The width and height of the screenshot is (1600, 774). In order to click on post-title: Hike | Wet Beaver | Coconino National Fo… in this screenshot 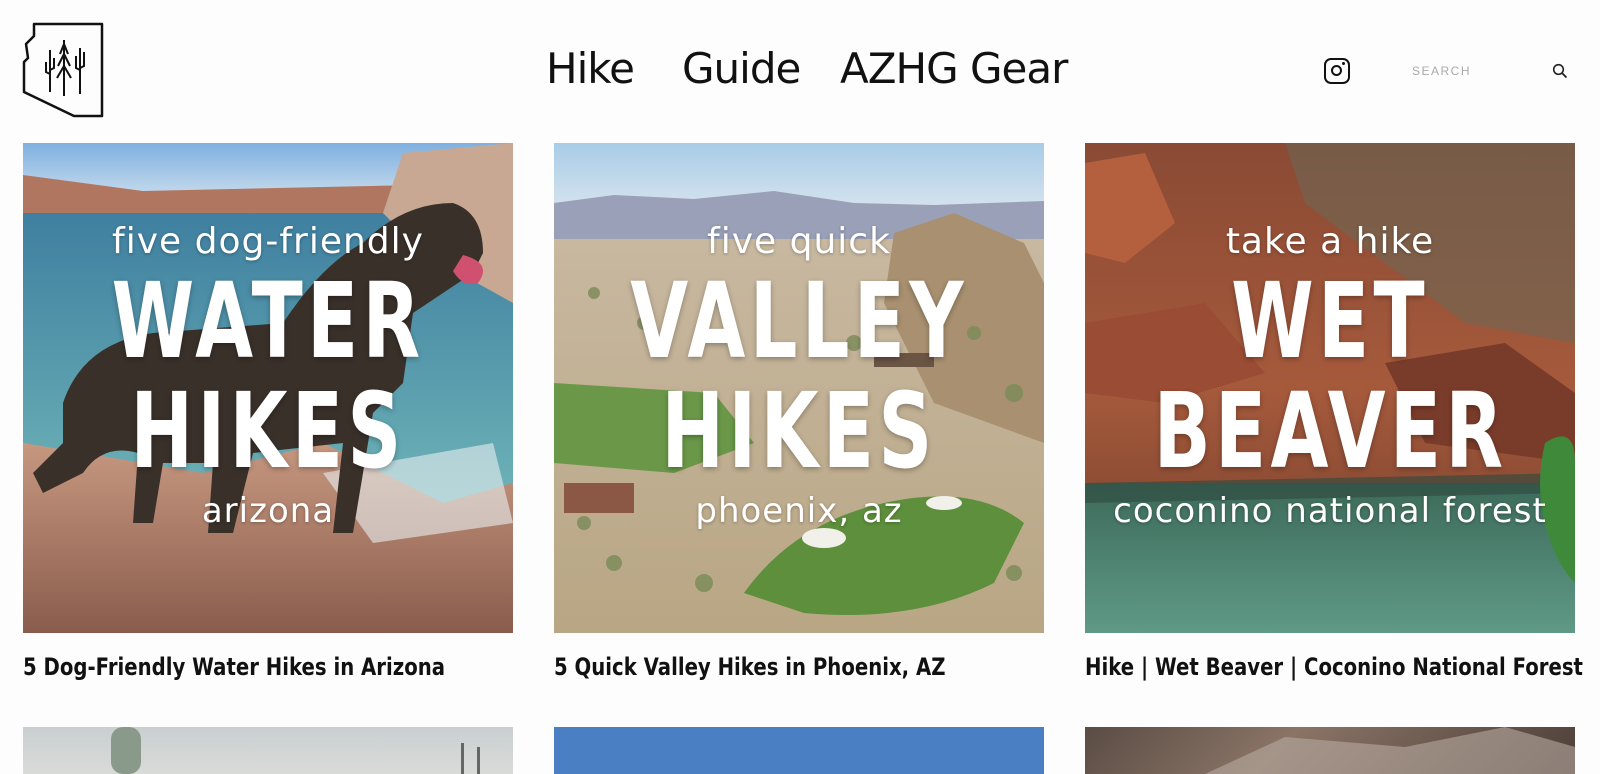, I will do `click(1334, 667)`.